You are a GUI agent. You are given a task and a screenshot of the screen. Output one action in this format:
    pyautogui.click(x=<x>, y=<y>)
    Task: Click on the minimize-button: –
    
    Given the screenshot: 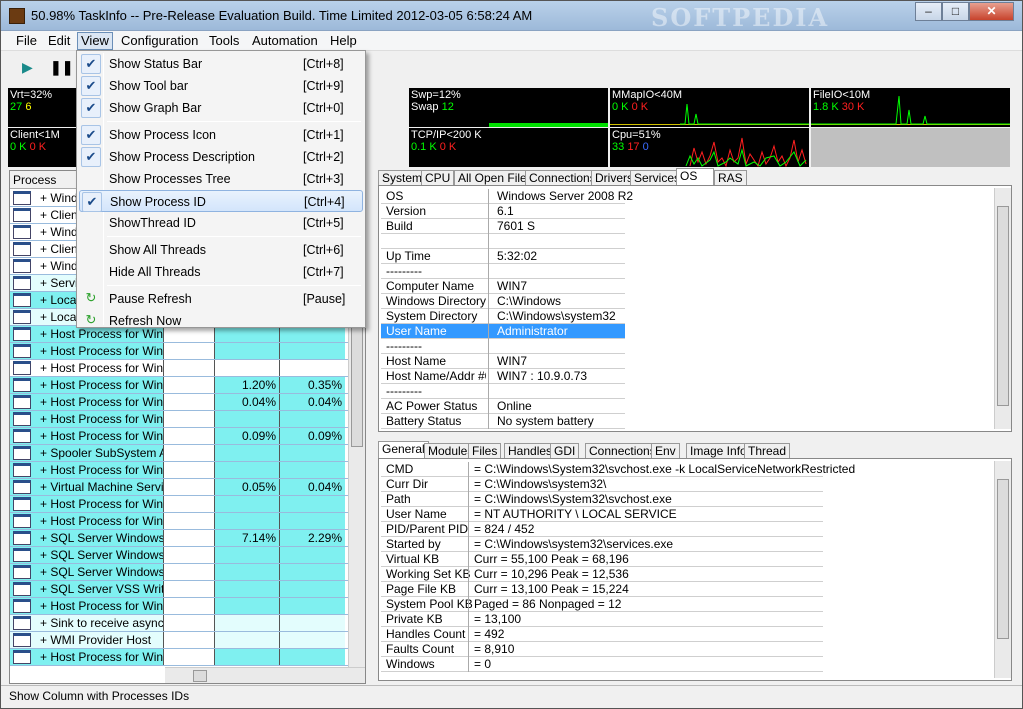 What is the action you would take?
    pyautogui.click(x=928, y=11)
    